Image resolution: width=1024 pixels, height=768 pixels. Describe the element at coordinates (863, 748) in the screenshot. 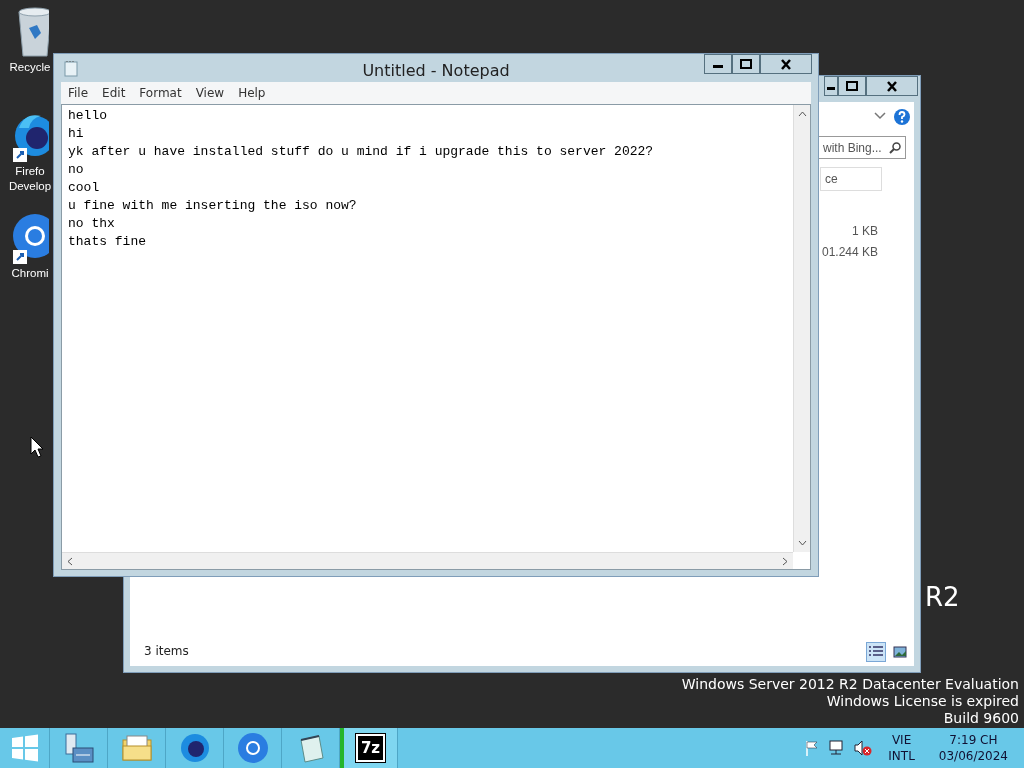

I see `muted-speaker-icon` at that location.